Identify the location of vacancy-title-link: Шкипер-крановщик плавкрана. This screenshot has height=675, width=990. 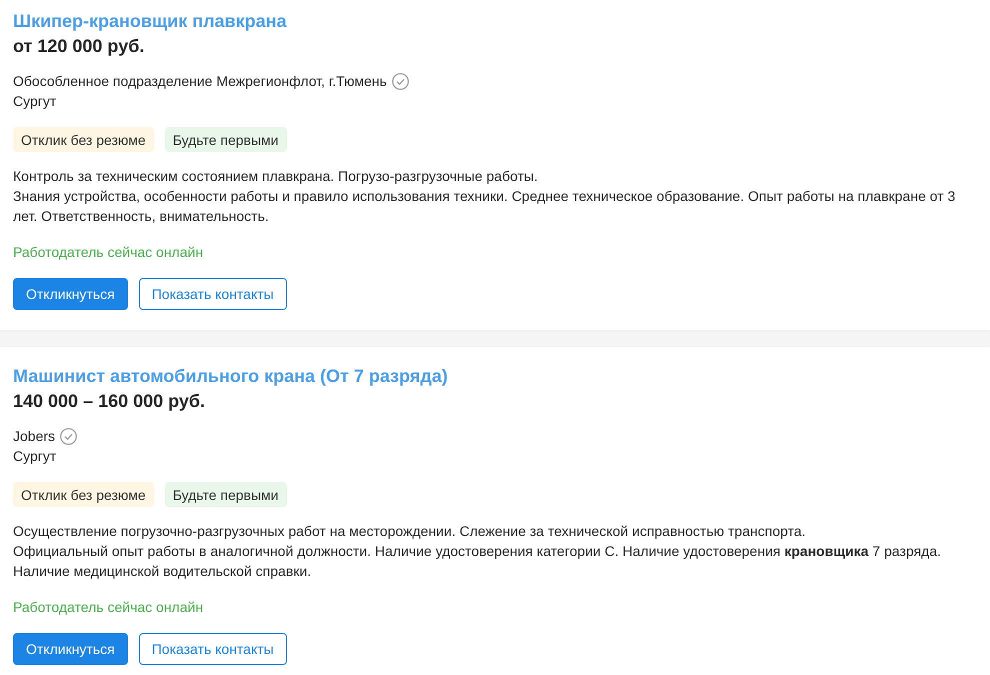
(150, 21).